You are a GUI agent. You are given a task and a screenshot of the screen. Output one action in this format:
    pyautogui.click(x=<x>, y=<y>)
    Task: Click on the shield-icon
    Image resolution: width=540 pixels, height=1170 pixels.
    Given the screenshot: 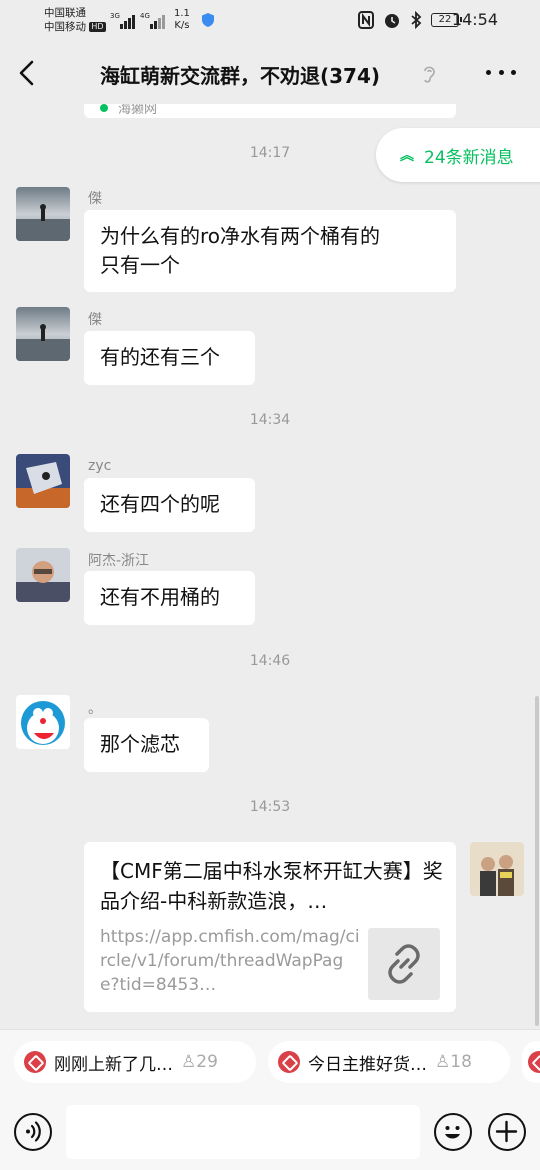 What is the action you would take?
    pyautogui.click(x=208, y=20)
    